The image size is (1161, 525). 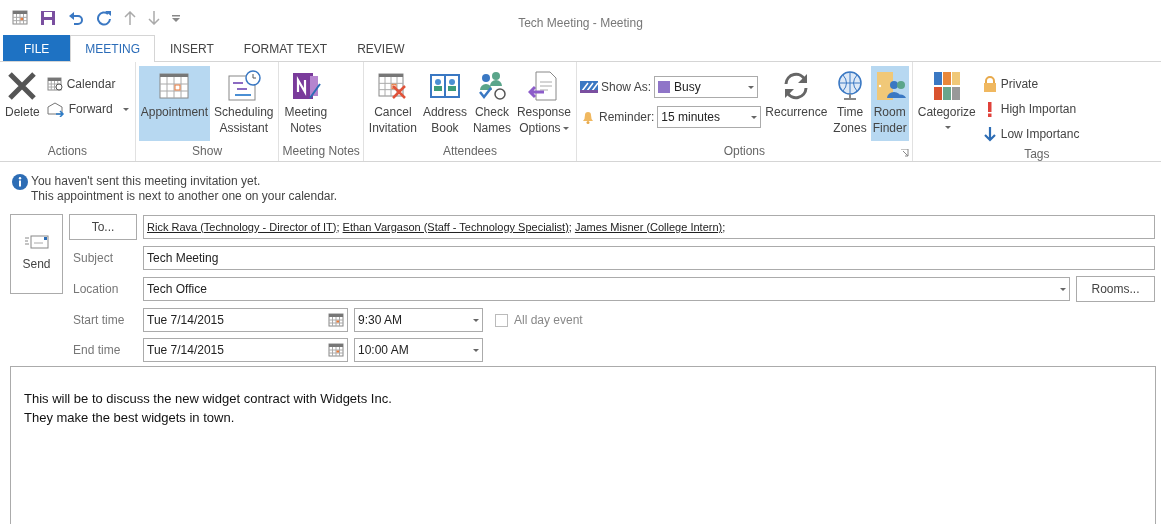 What do you see at coordinates (709, 117) in the screenshot?
I see `dropdown-field: 15 minutes` at bounding box center [709, 117].